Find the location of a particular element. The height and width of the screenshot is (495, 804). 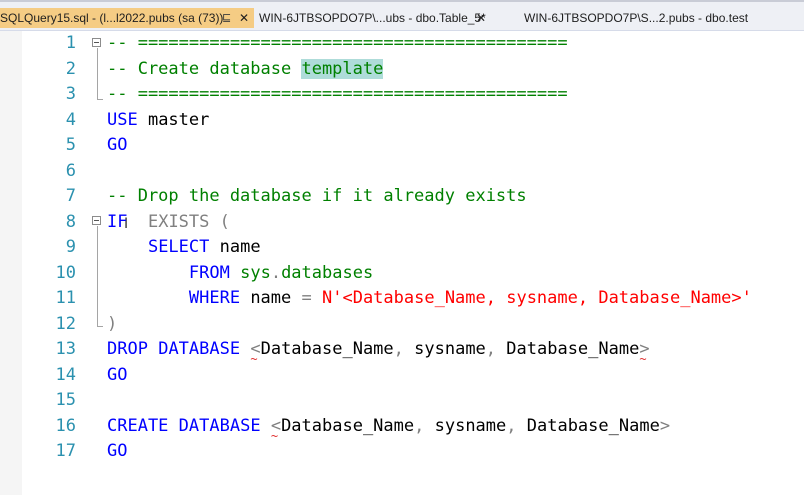

code-token: WHERE is located at coordinates (214, 298).